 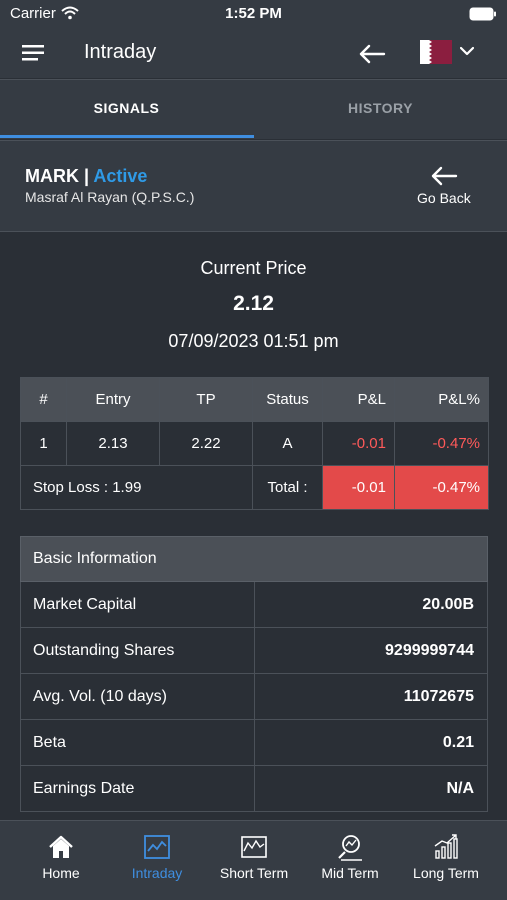 What do you see at coordinates (157, 873) in the screenshot?
I see `bottom-nav-label: Intraday` at bounding box center [157, 873].